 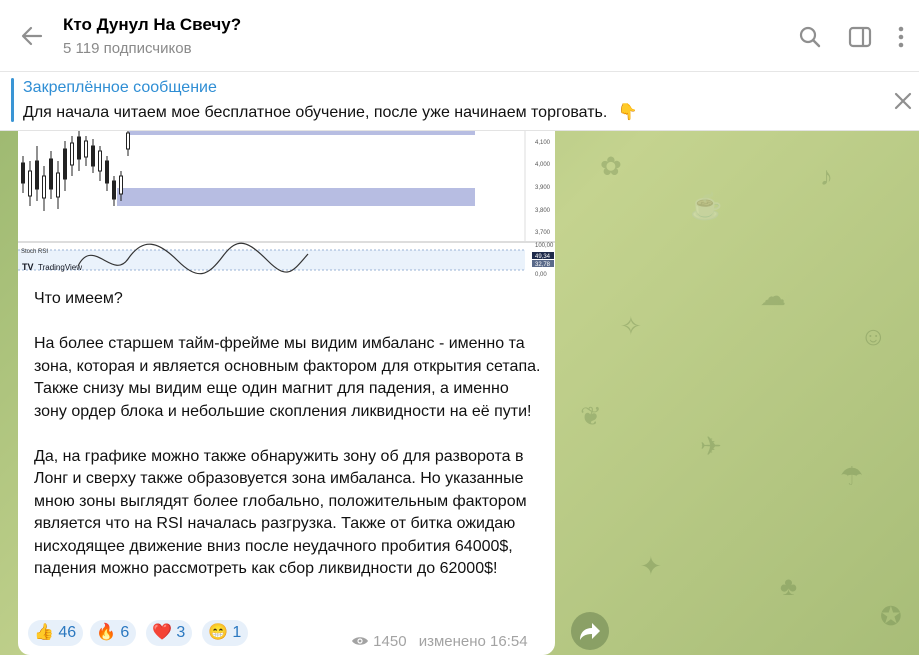 I want to click on channel-title: Кто Дунул На Свечу?, so click(x=152, y=25).